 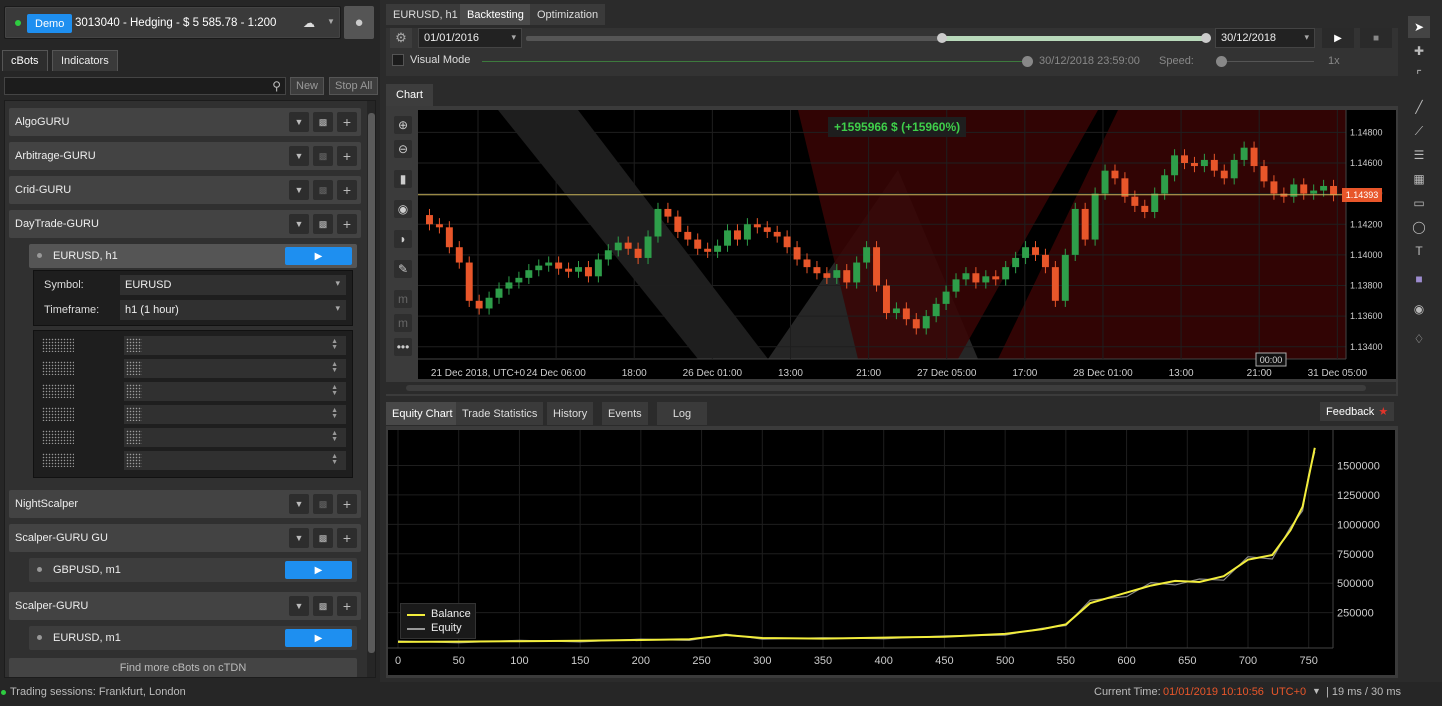 What do you see at coordinates (185, 190) in the screenshot?
I see `bot-row-crid-guru: Crid-GURU ▼ ▩ +` at bounding box center [185, 190].